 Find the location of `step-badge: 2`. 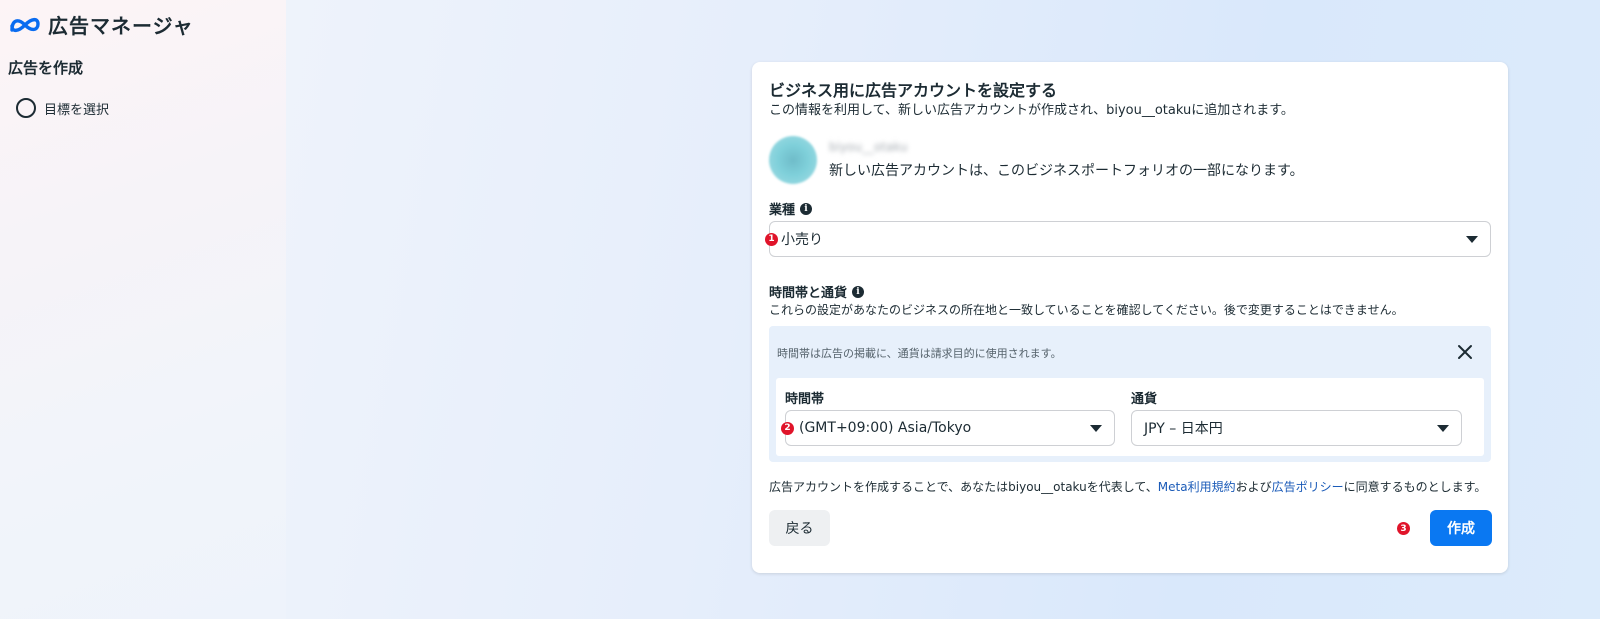

step-badge: 2 is located at coordinates (787, 428).